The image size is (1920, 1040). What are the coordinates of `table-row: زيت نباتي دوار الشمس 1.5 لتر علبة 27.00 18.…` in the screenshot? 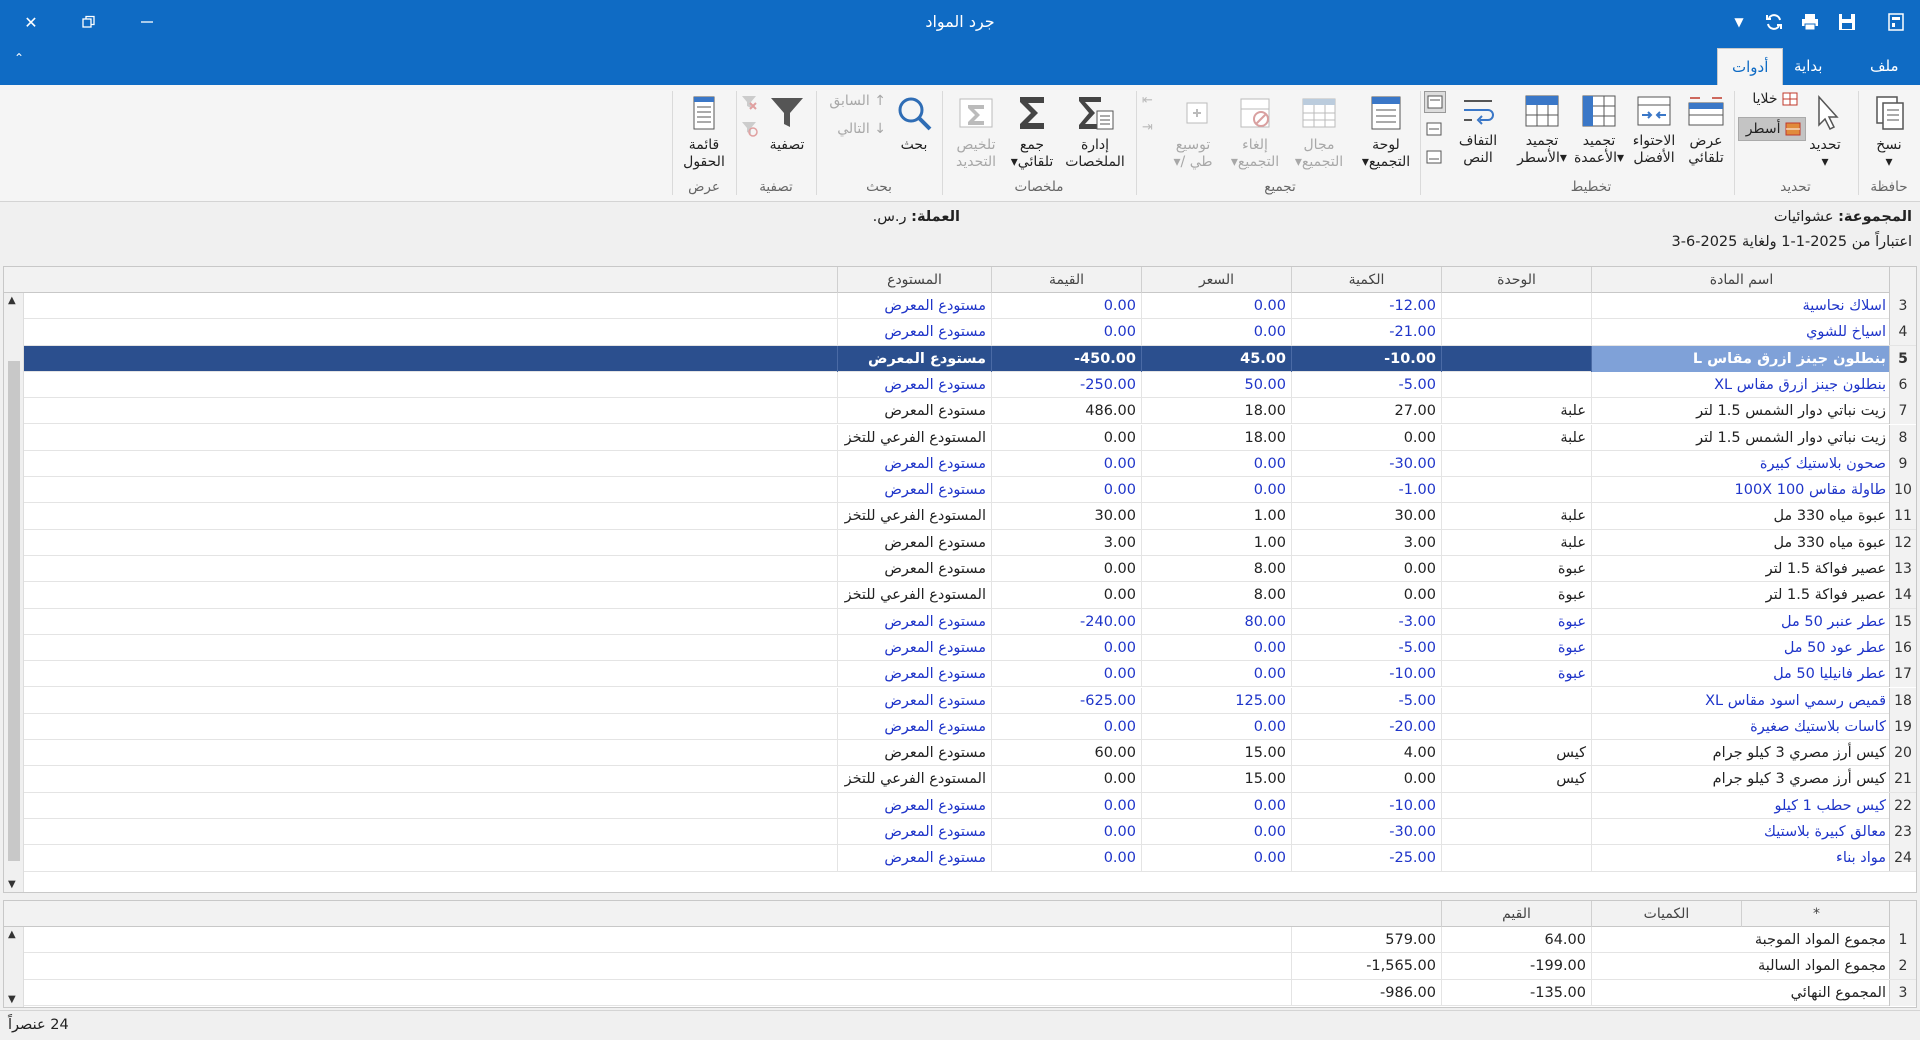 It's located at (960, 411).